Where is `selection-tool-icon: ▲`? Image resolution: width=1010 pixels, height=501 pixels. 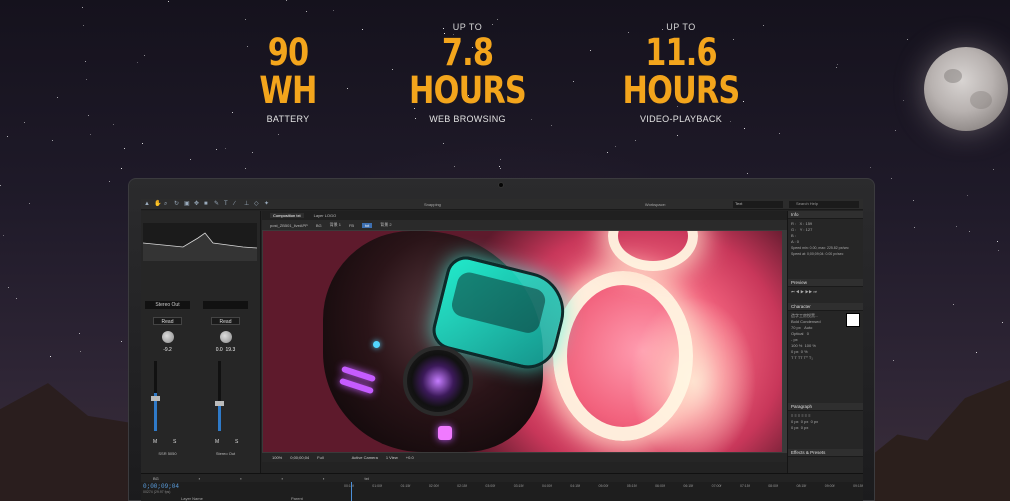
selection-tool-icon: ▲ is located at coordinates (147, 204).